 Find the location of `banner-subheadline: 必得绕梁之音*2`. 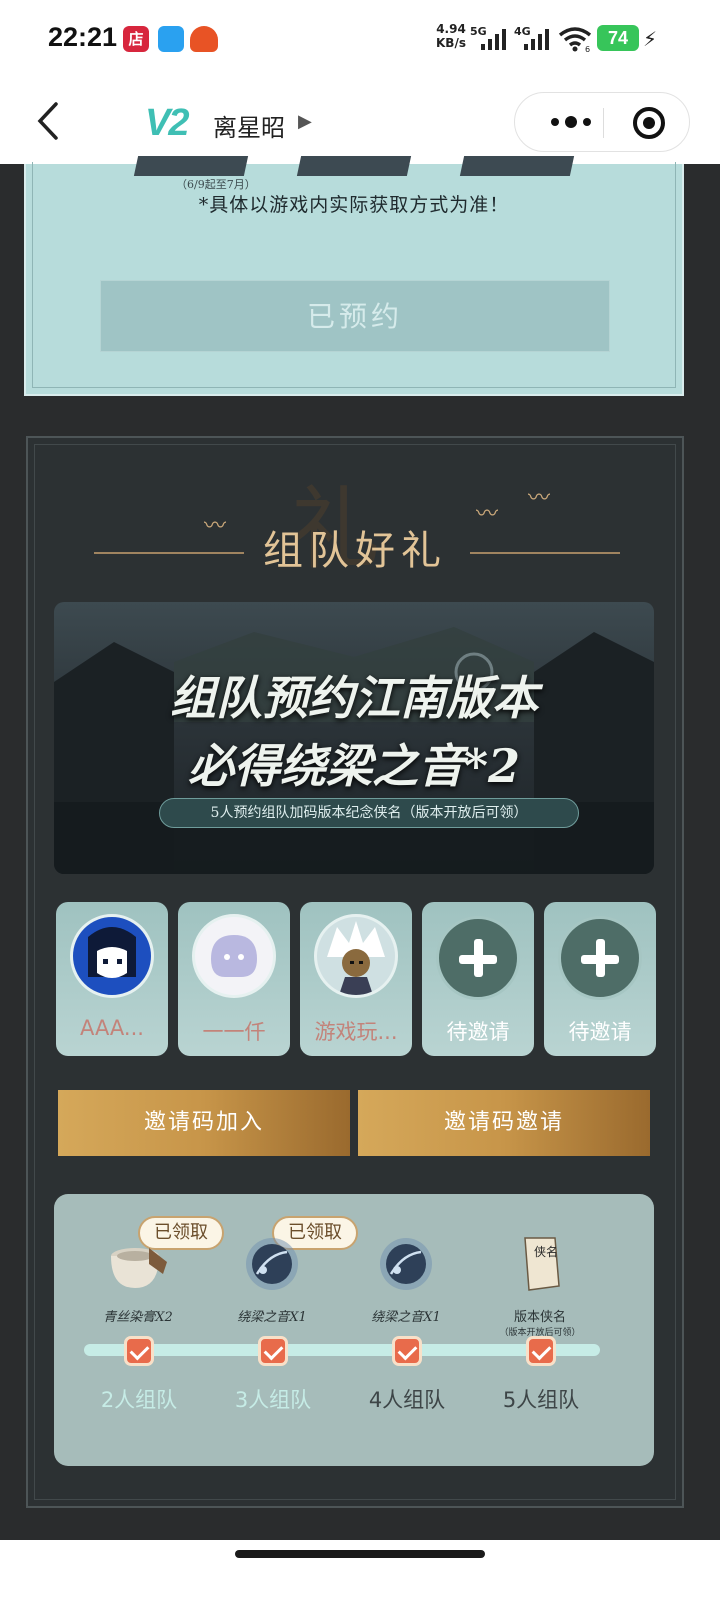

banner-subheadline: 必得绕梁之音*2 is located at coordinates (354, 766).